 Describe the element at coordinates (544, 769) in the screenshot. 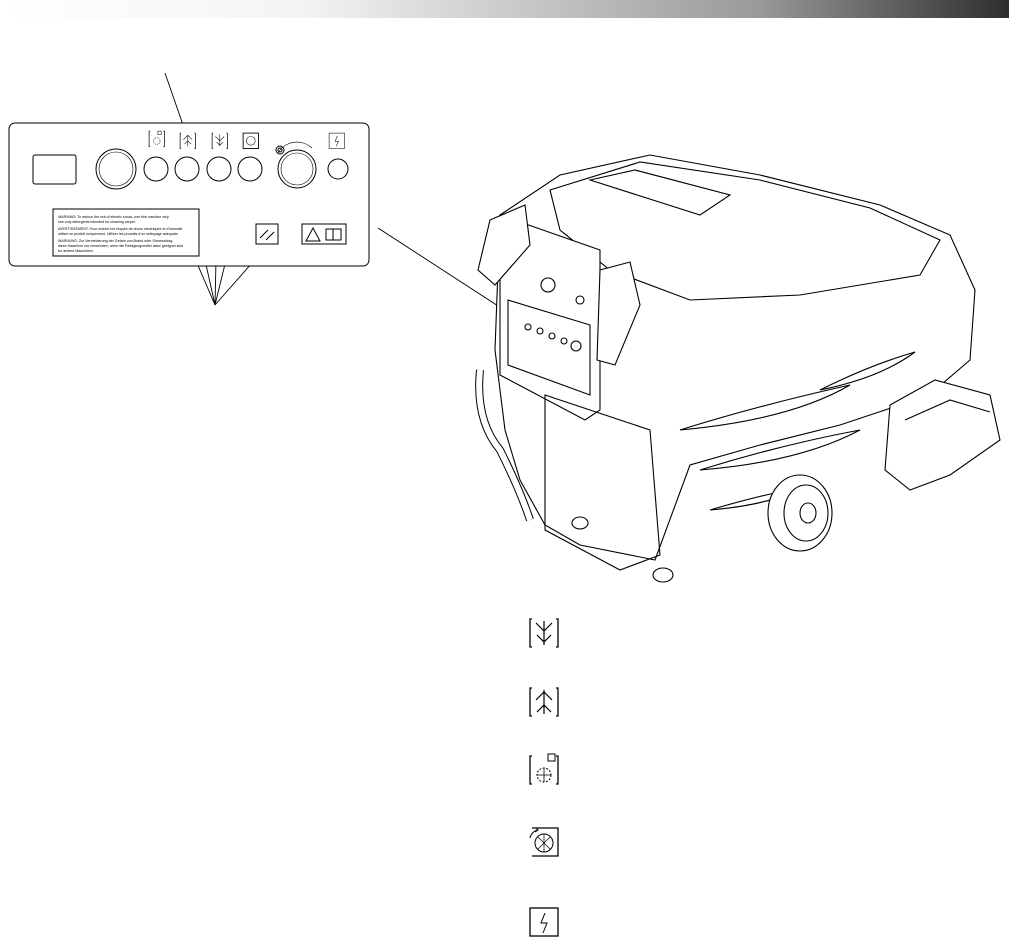

I see `pump-spray-icon` at that location.